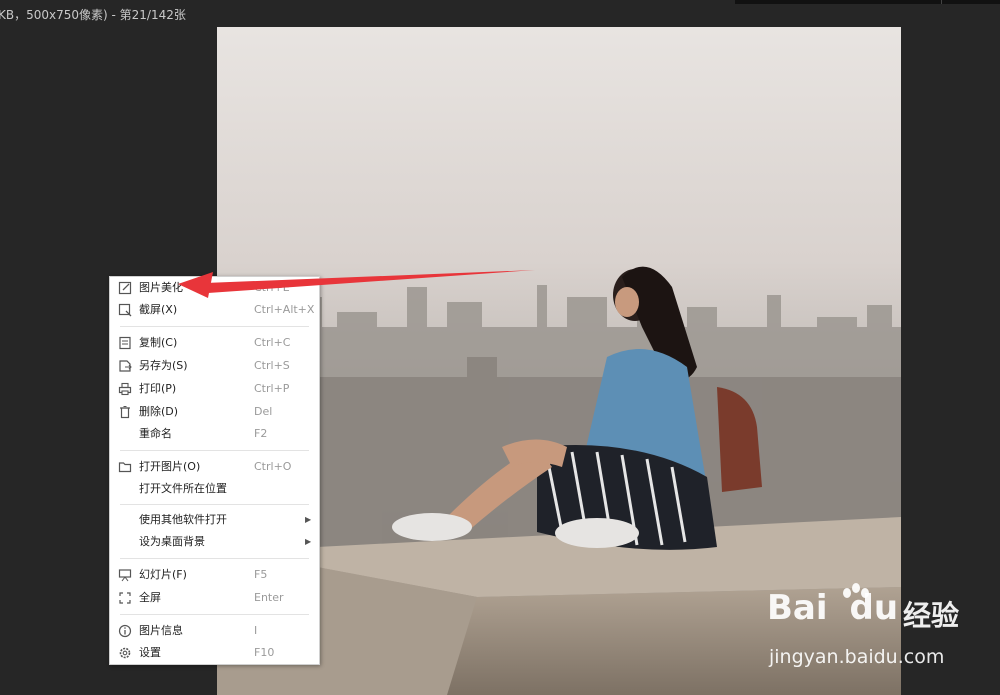 Image resolution: width=1000 pixels, height=695 pixels. What do you see at coordinates (150, 597) in the screenshot?
I see `menu-item-label: 全屏` at bounding box center [150, 597].